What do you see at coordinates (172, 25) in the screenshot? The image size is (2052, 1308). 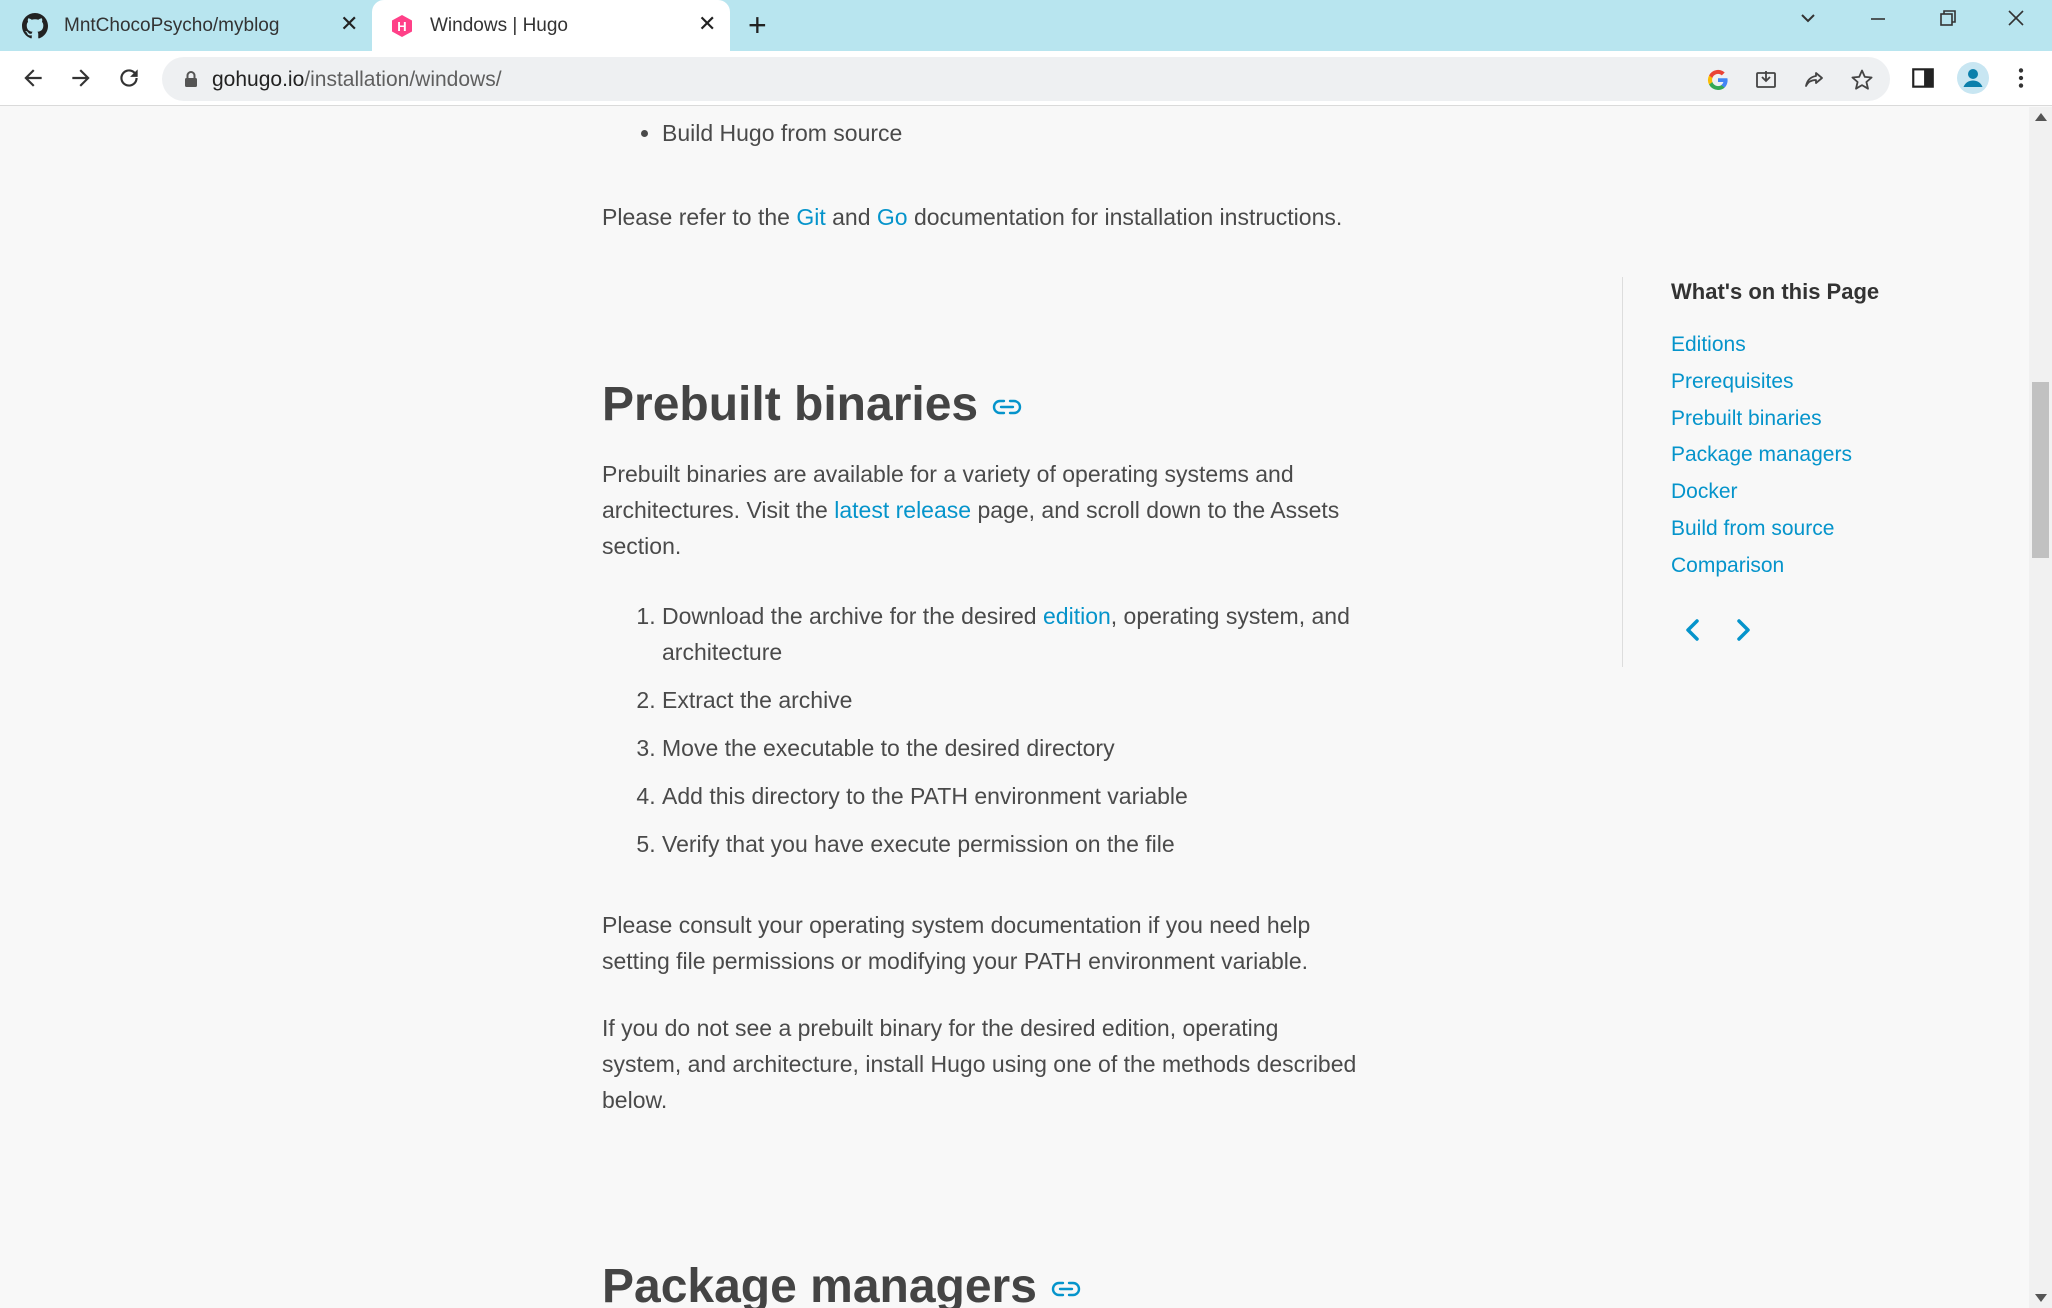 I see `tab-title: MntChocoPsycho/myblog` at bounding box center [172, 25].